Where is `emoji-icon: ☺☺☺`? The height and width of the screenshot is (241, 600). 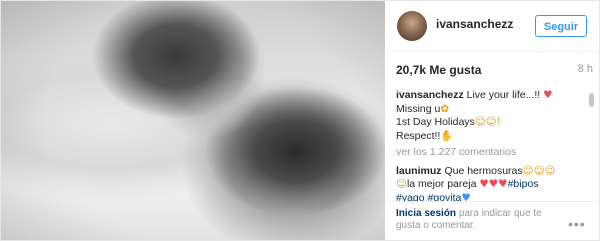
emoji-icon: ☺☺☺ is located at coordinates (539, 170).